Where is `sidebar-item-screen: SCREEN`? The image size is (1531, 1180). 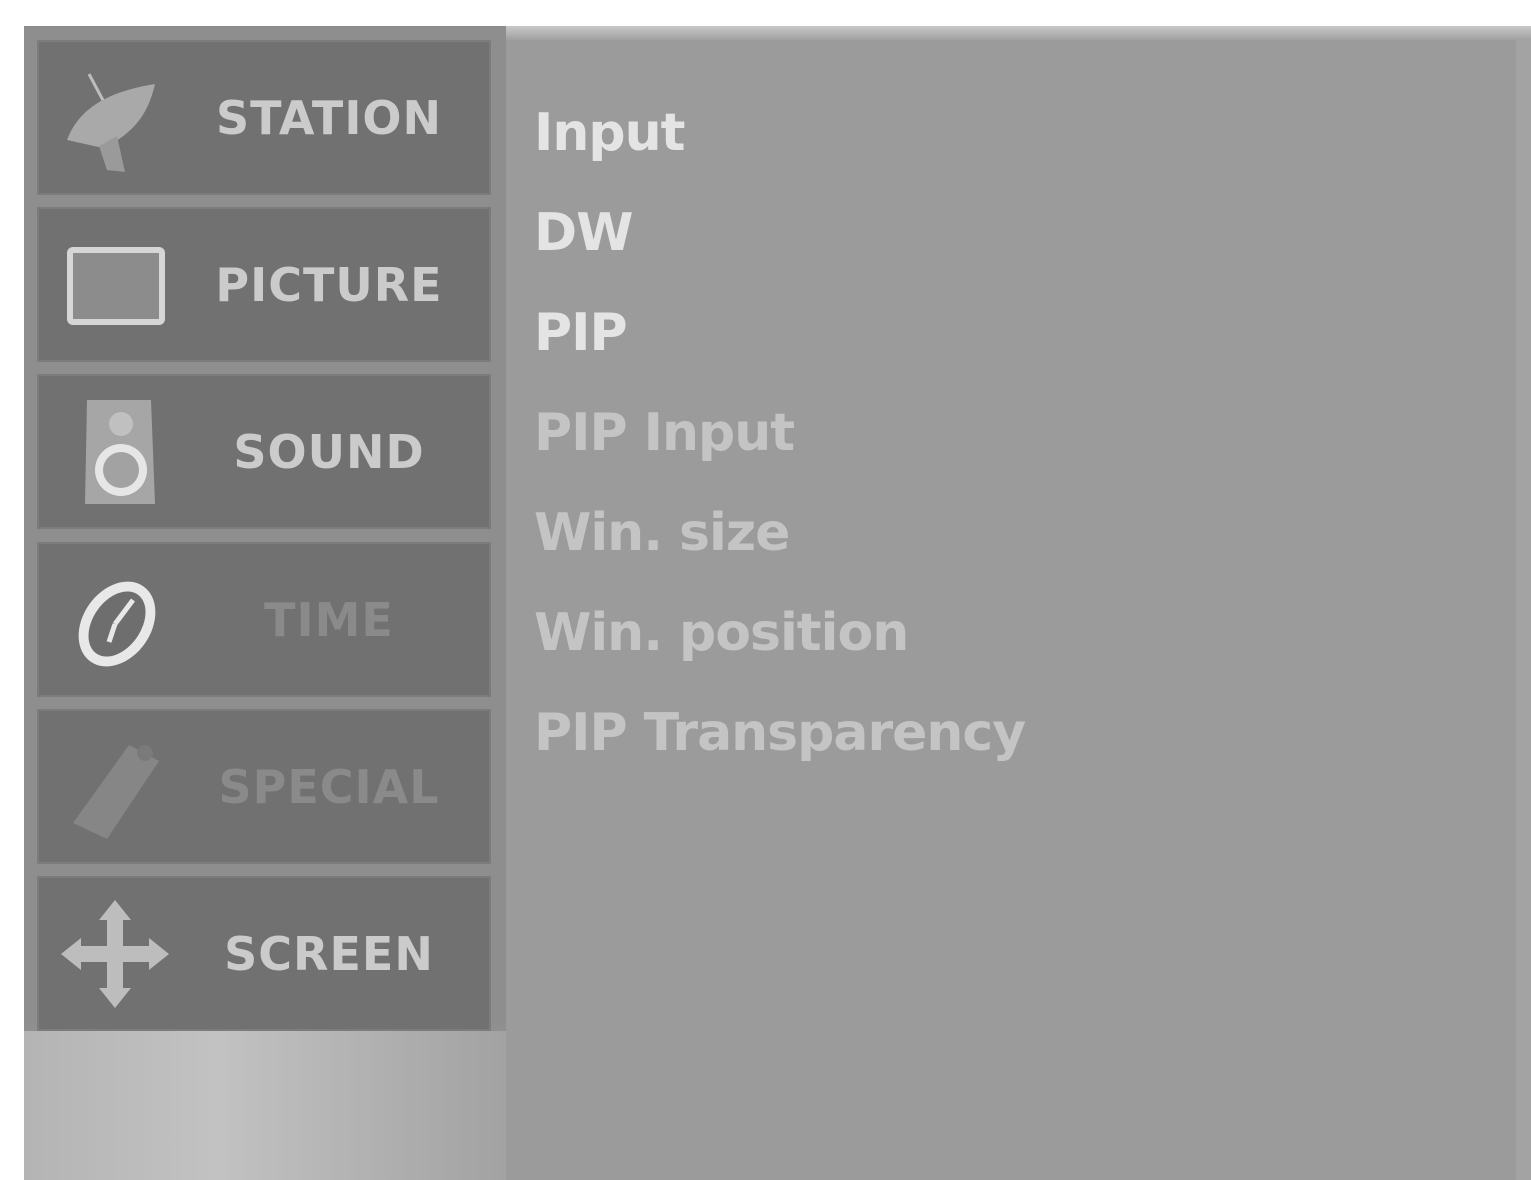
sidebar-item-screen: SCREEN is located at coordinates (264, 953).